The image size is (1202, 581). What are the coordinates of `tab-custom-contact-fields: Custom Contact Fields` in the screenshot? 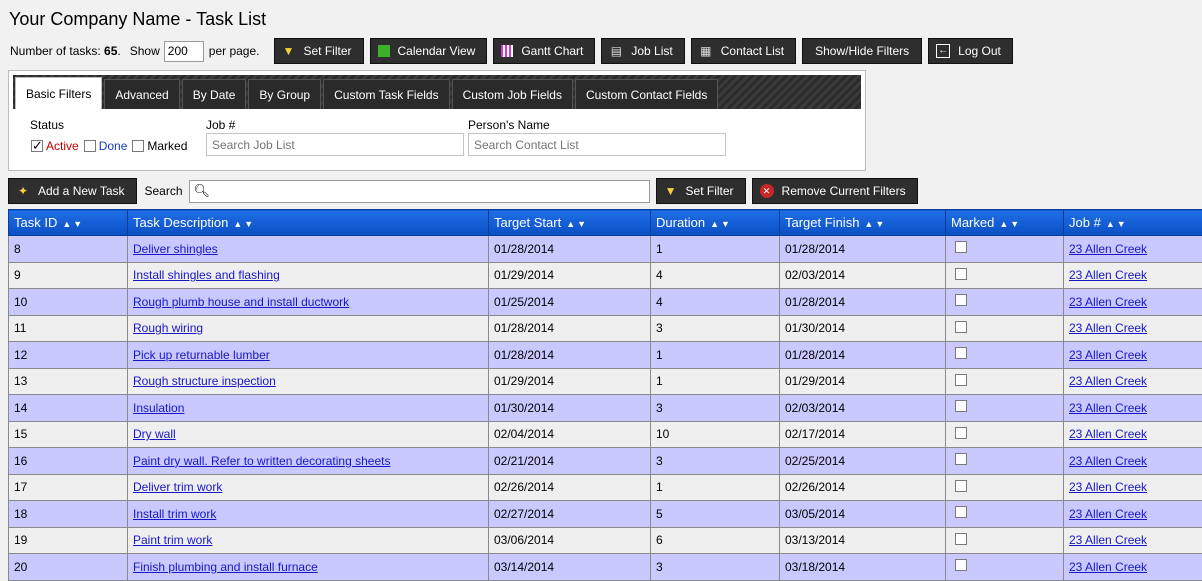 It's located at (646, 94).